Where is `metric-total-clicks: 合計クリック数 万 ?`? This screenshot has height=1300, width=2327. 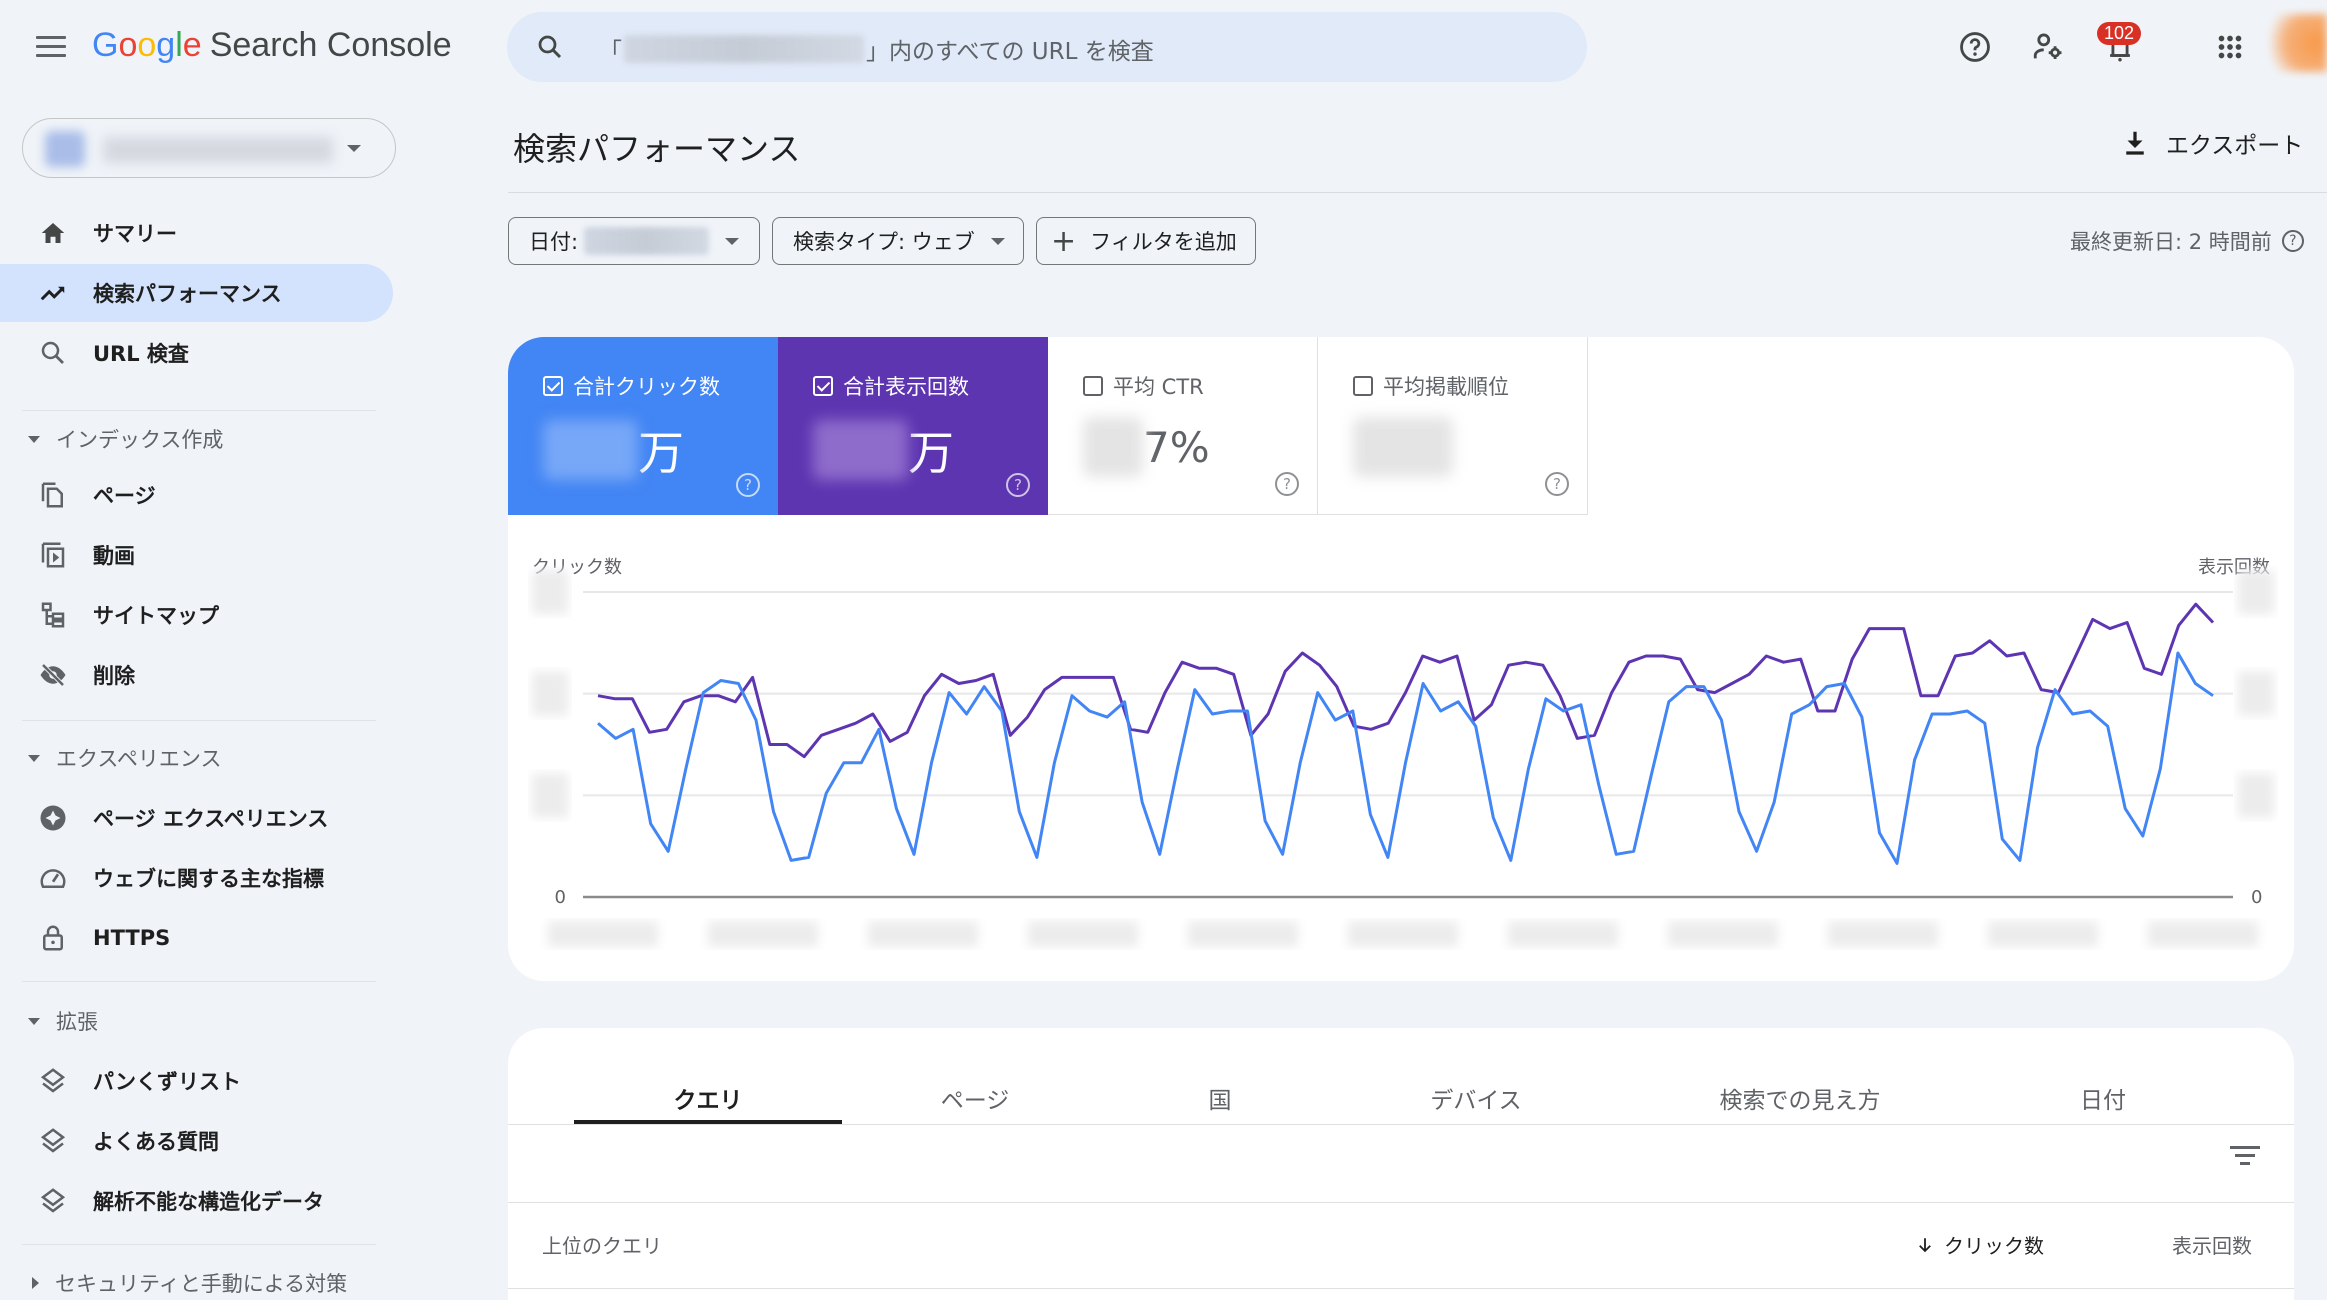 metric-total-clicks: 合計クリック数 万 ? is located at coordinates (643, 426).